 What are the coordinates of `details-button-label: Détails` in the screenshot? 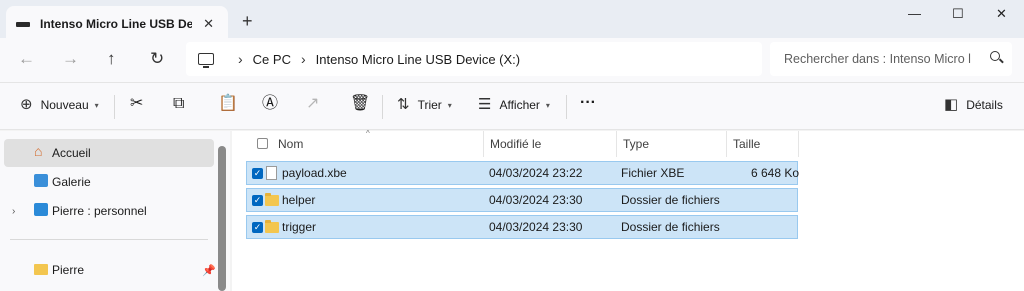 It's located at (984, 105).